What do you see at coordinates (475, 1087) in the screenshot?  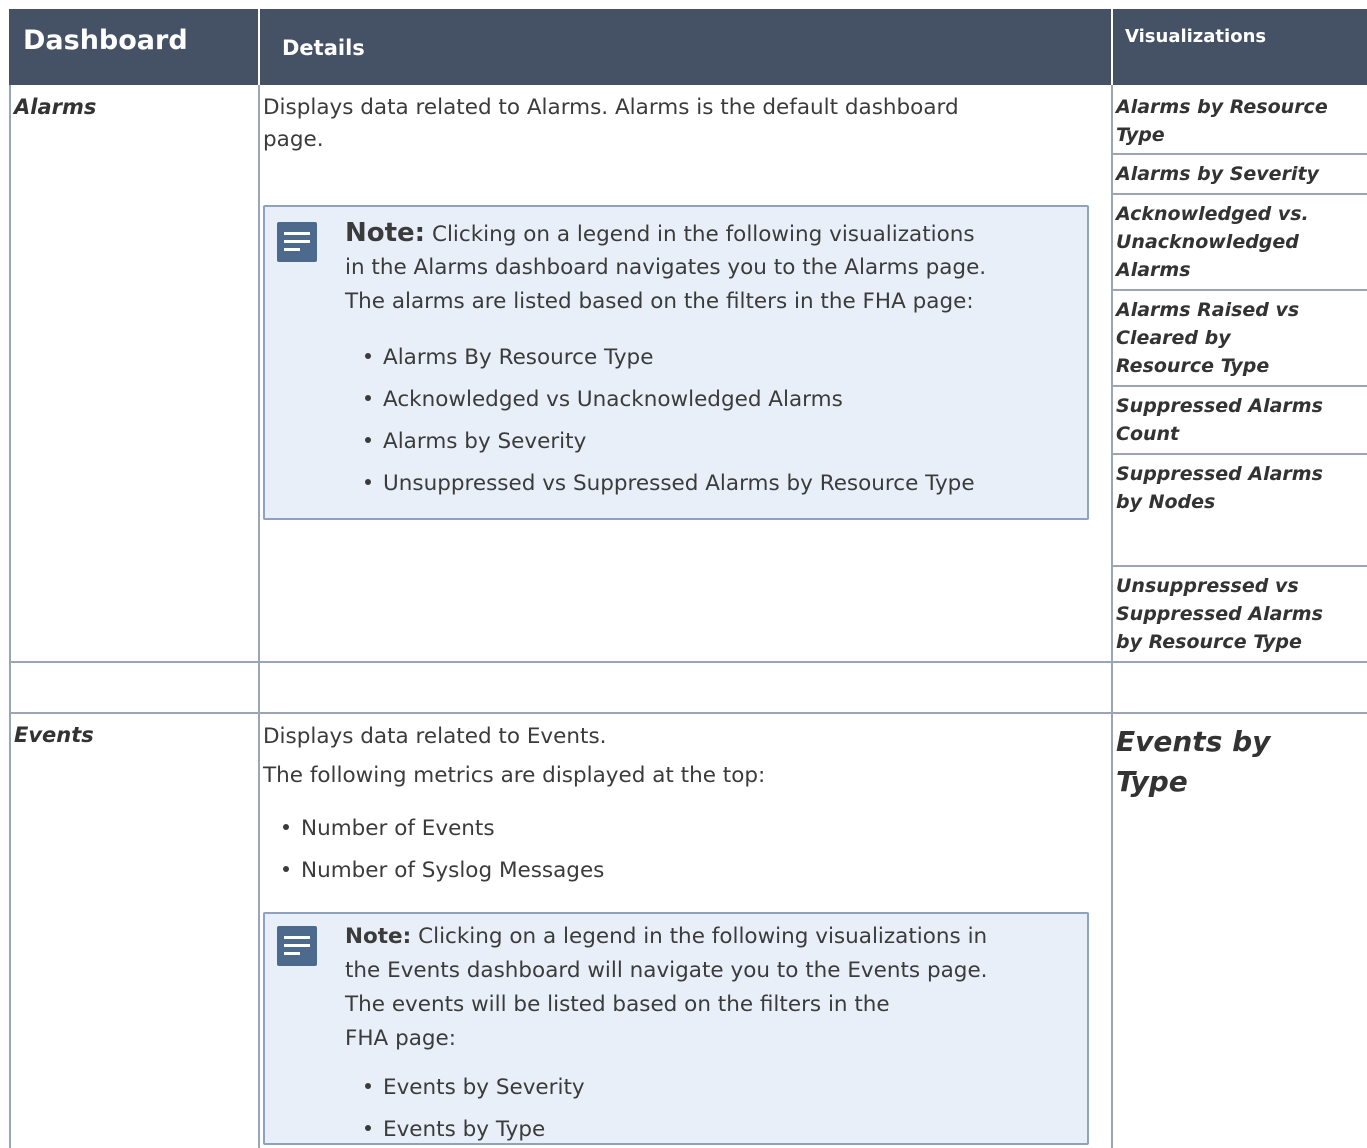 I see `list-item: Events by Severity` at bounding box center [475, 1087].